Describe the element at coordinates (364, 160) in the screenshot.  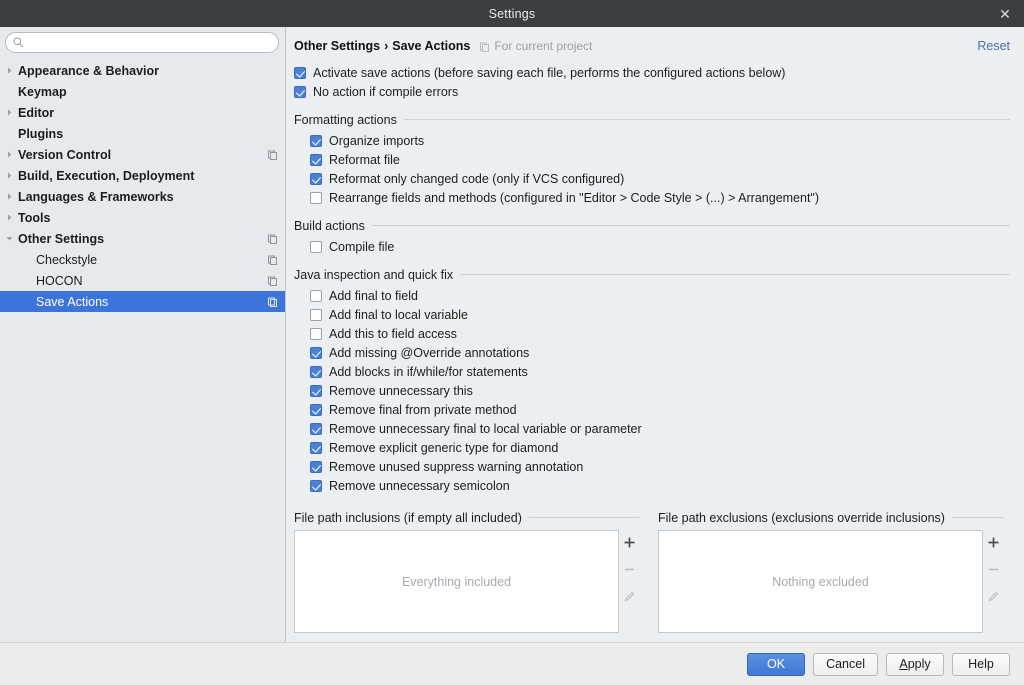
I see `checkbox-label: Reformat file` at that location.